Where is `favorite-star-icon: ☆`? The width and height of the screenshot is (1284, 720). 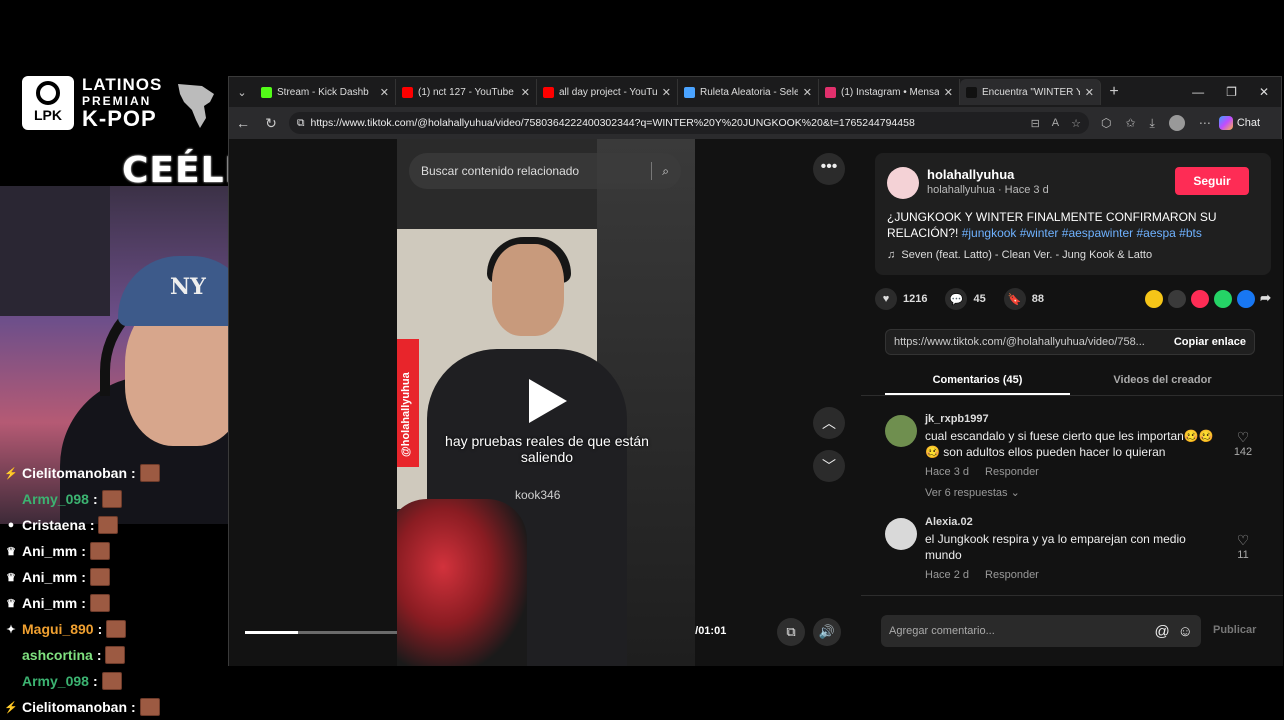
favorite-star-icon: ☆ is located at coordinates (1076, 123).